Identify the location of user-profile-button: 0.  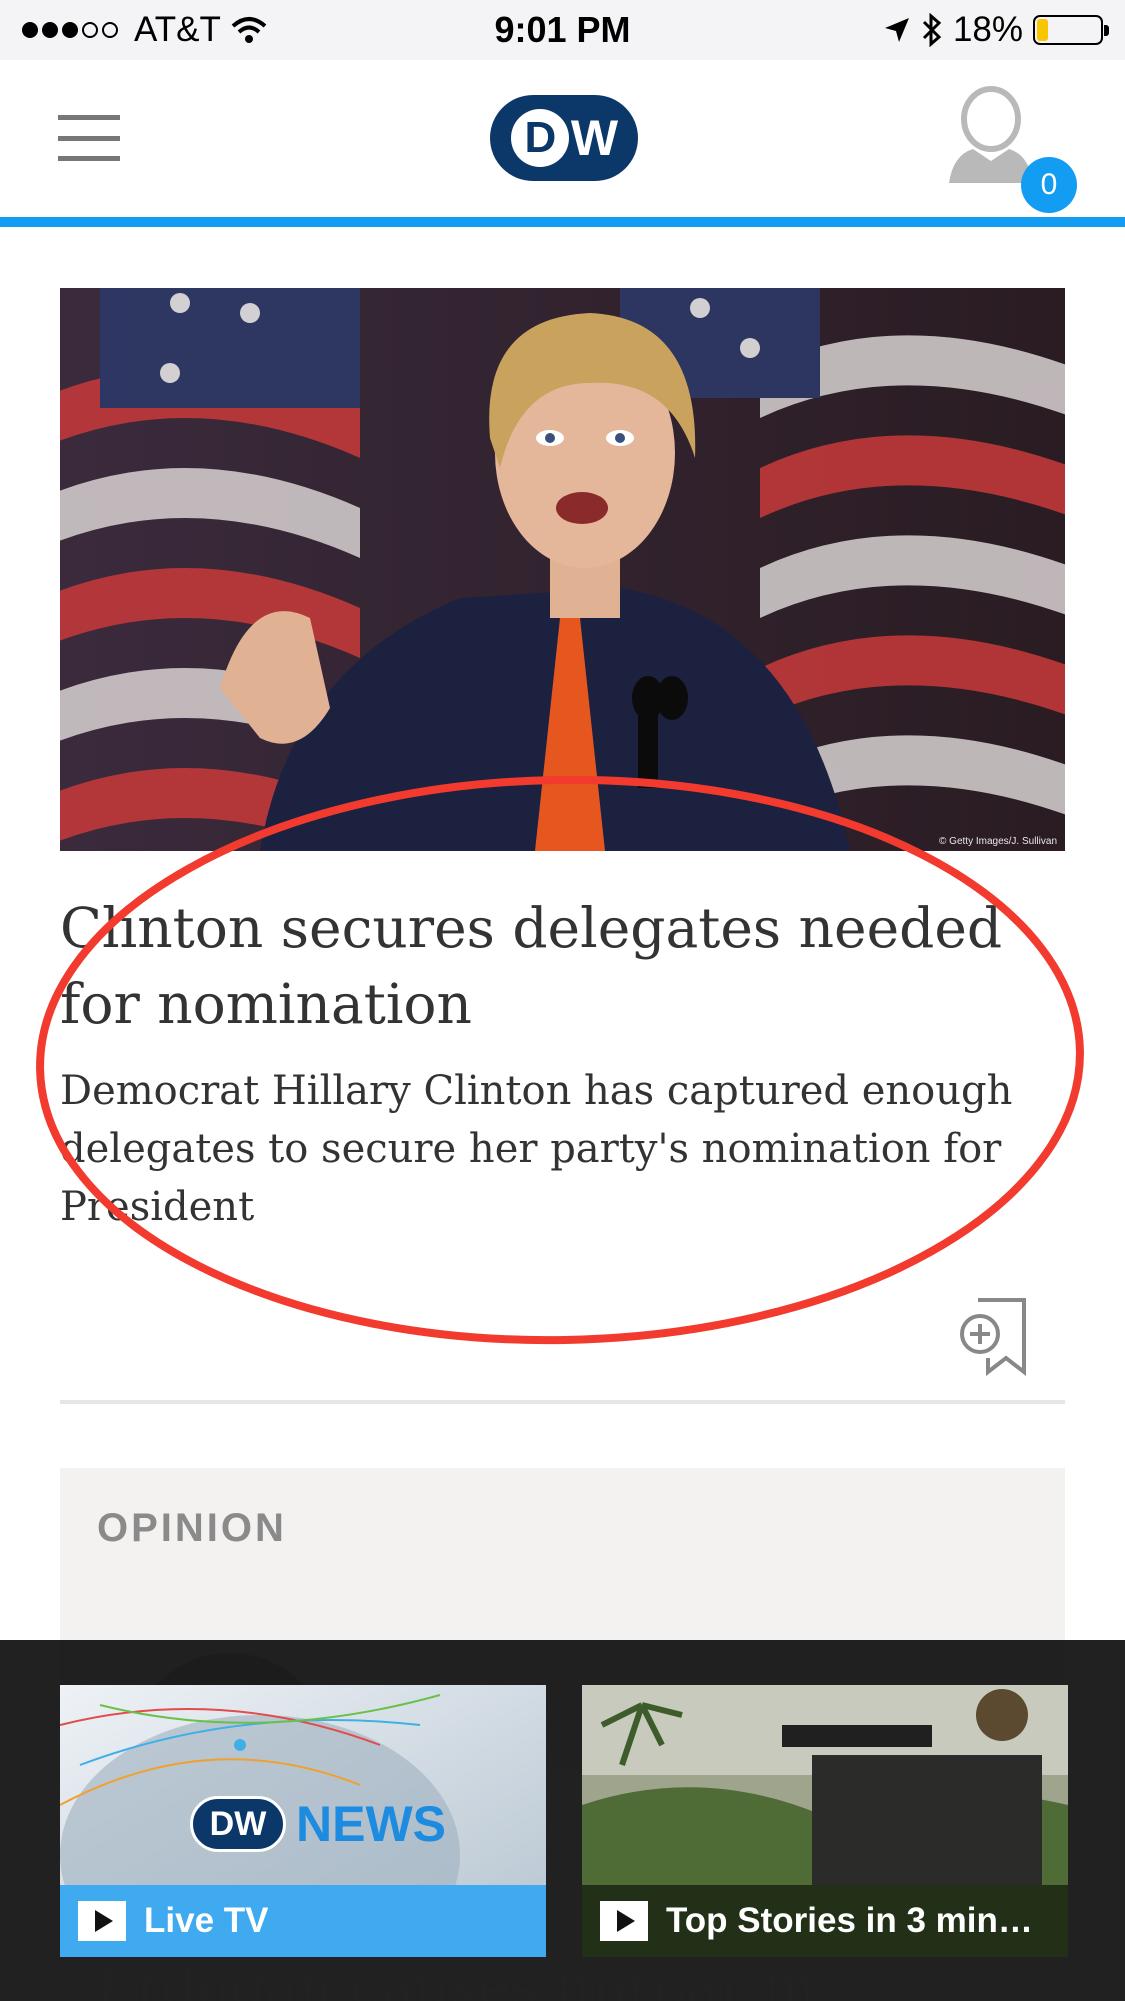
(1011, 149).